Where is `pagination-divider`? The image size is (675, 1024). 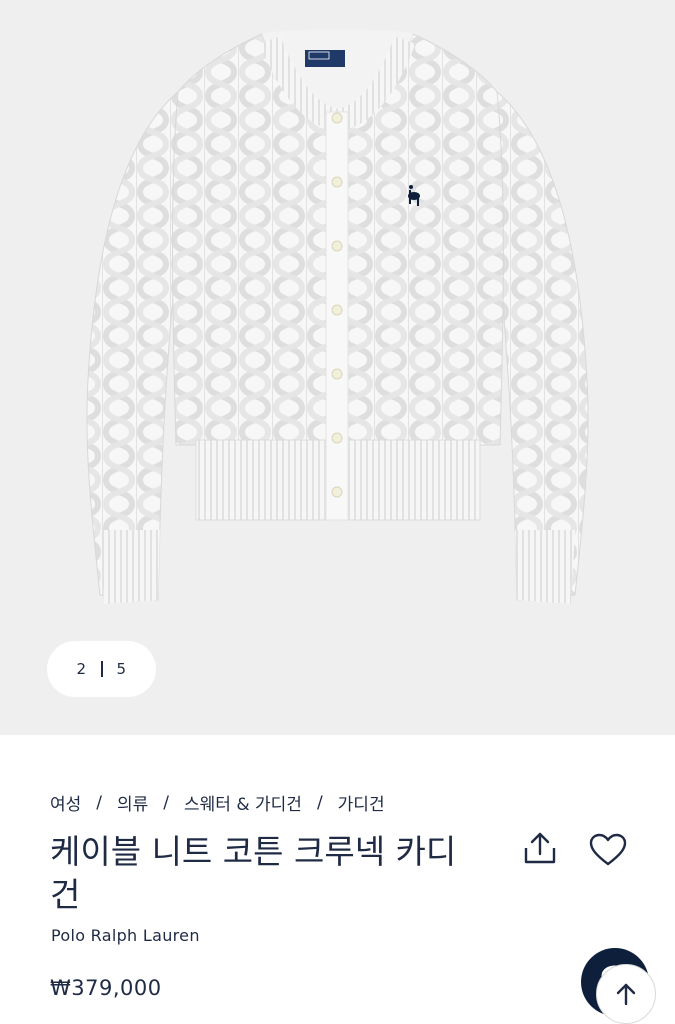 pagination-divider is located at coordinates (101, 669).